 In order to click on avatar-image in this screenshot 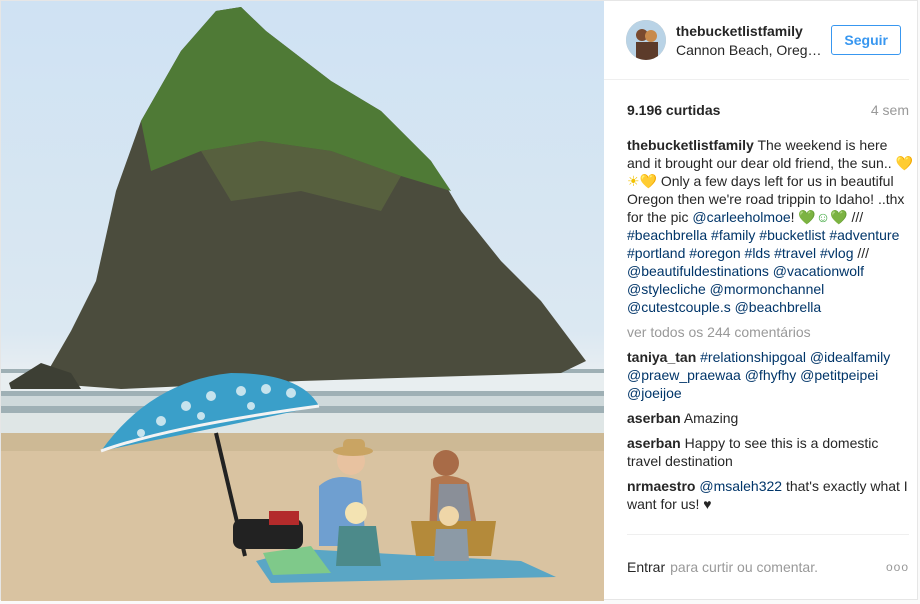, I will do `click(646, 40)`.